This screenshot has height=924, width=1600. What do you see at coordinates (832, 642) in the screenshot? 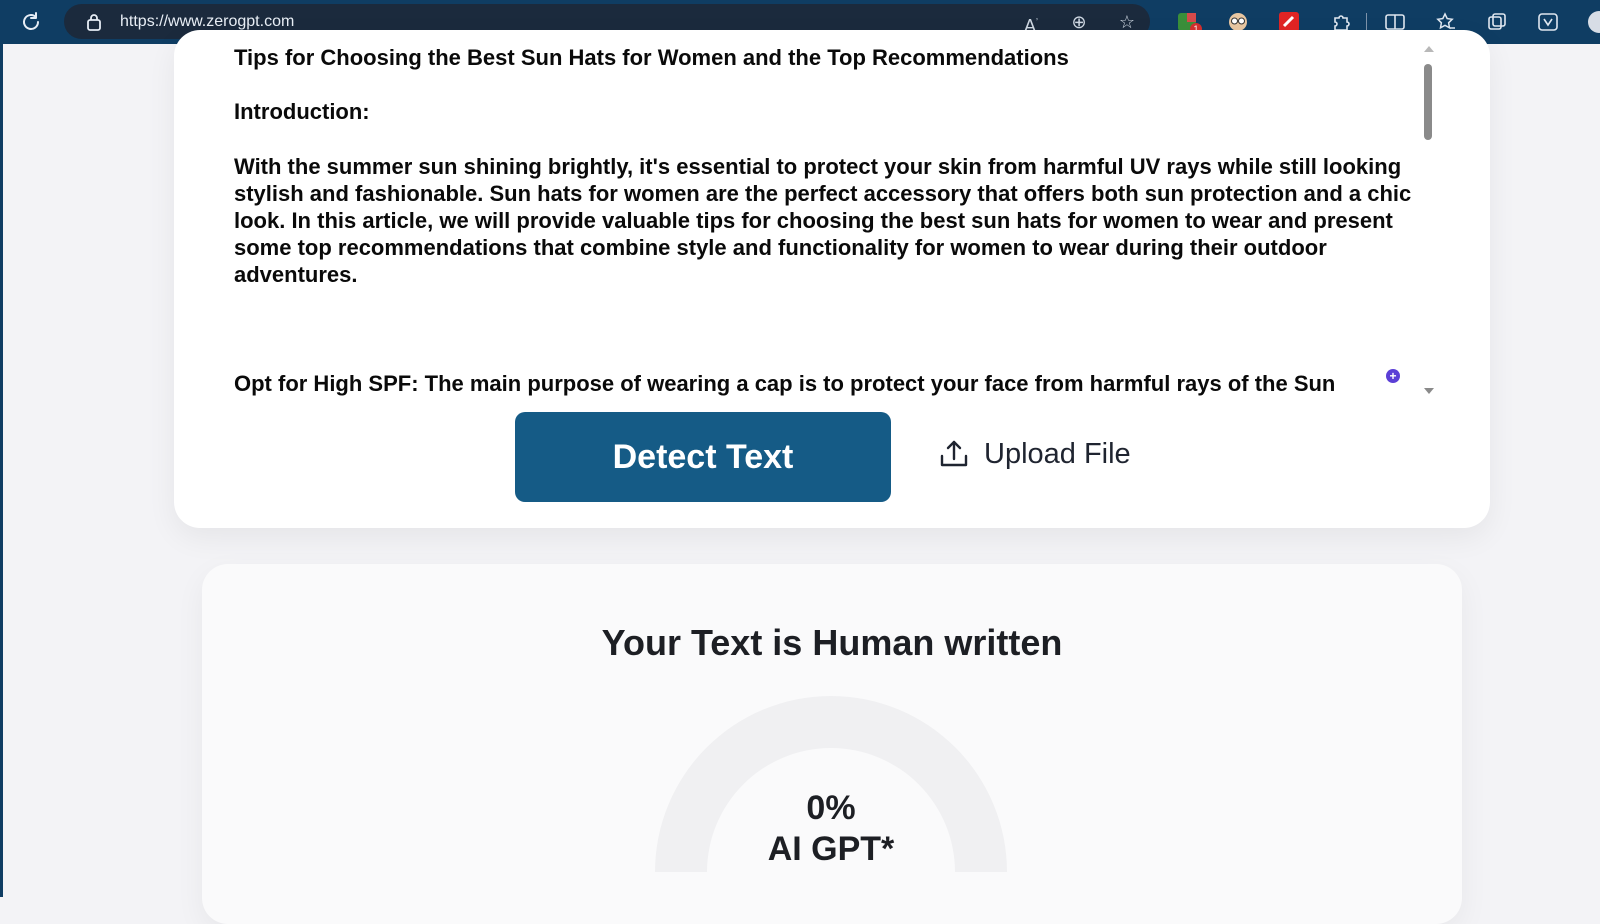
I see `result-verdict: Your Text is Human written` at bounding box center [832, 642].